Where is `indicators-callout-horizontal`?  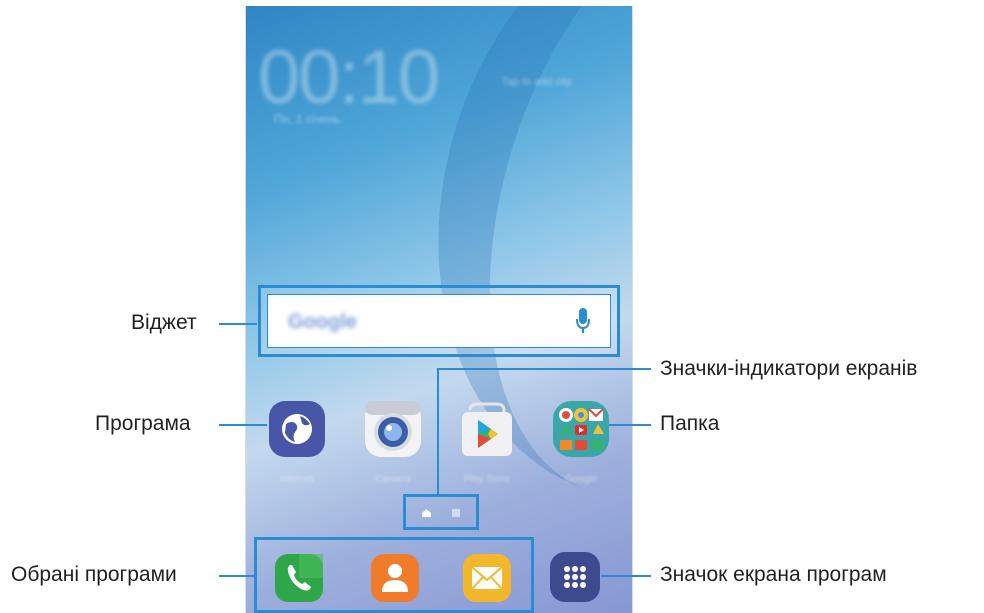
indicators-callout-horizontal is located at coordinates (544, 369).